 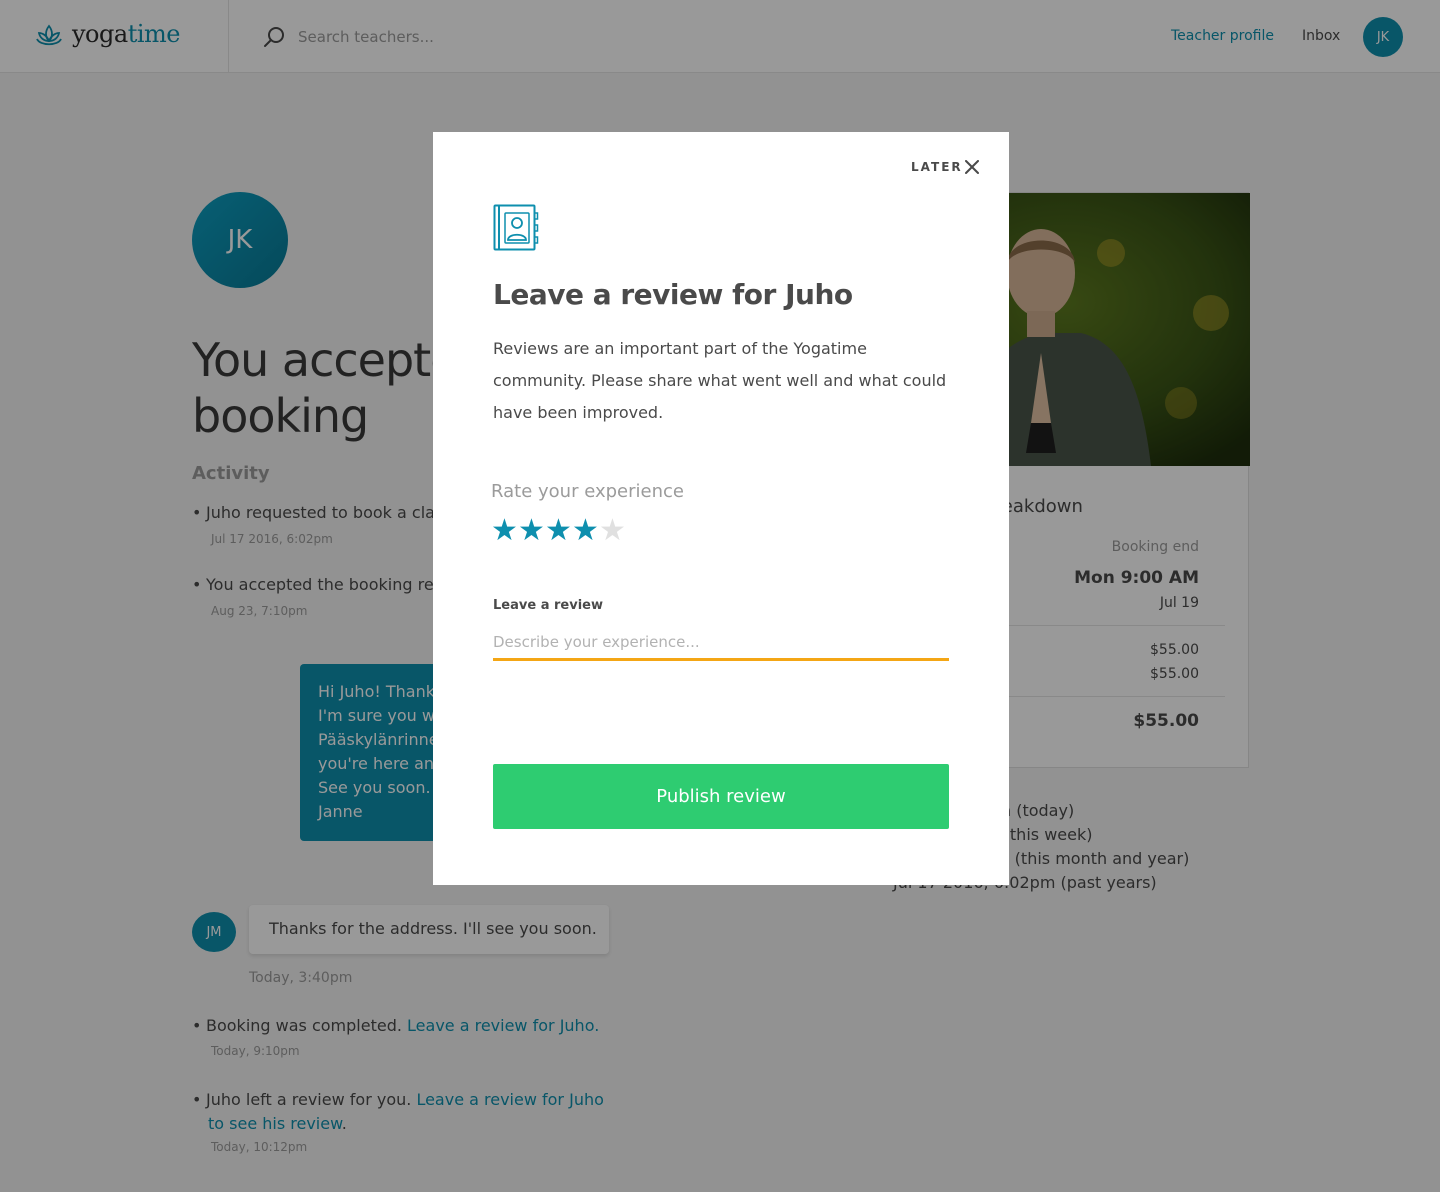 What do you see at coordinates (548, 605) in the screenshot?
I see `review-field-label: Leave a review` at bounding box center [548, 605].